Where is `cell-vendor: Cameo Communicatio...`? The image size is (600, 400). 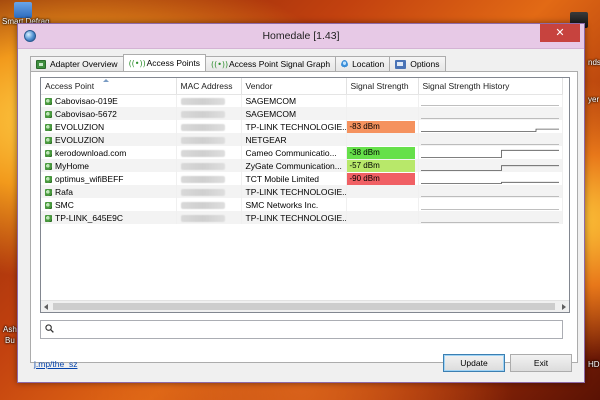
cell-vendor: Cameo Communicatio... is located at coordinates (294, 152).